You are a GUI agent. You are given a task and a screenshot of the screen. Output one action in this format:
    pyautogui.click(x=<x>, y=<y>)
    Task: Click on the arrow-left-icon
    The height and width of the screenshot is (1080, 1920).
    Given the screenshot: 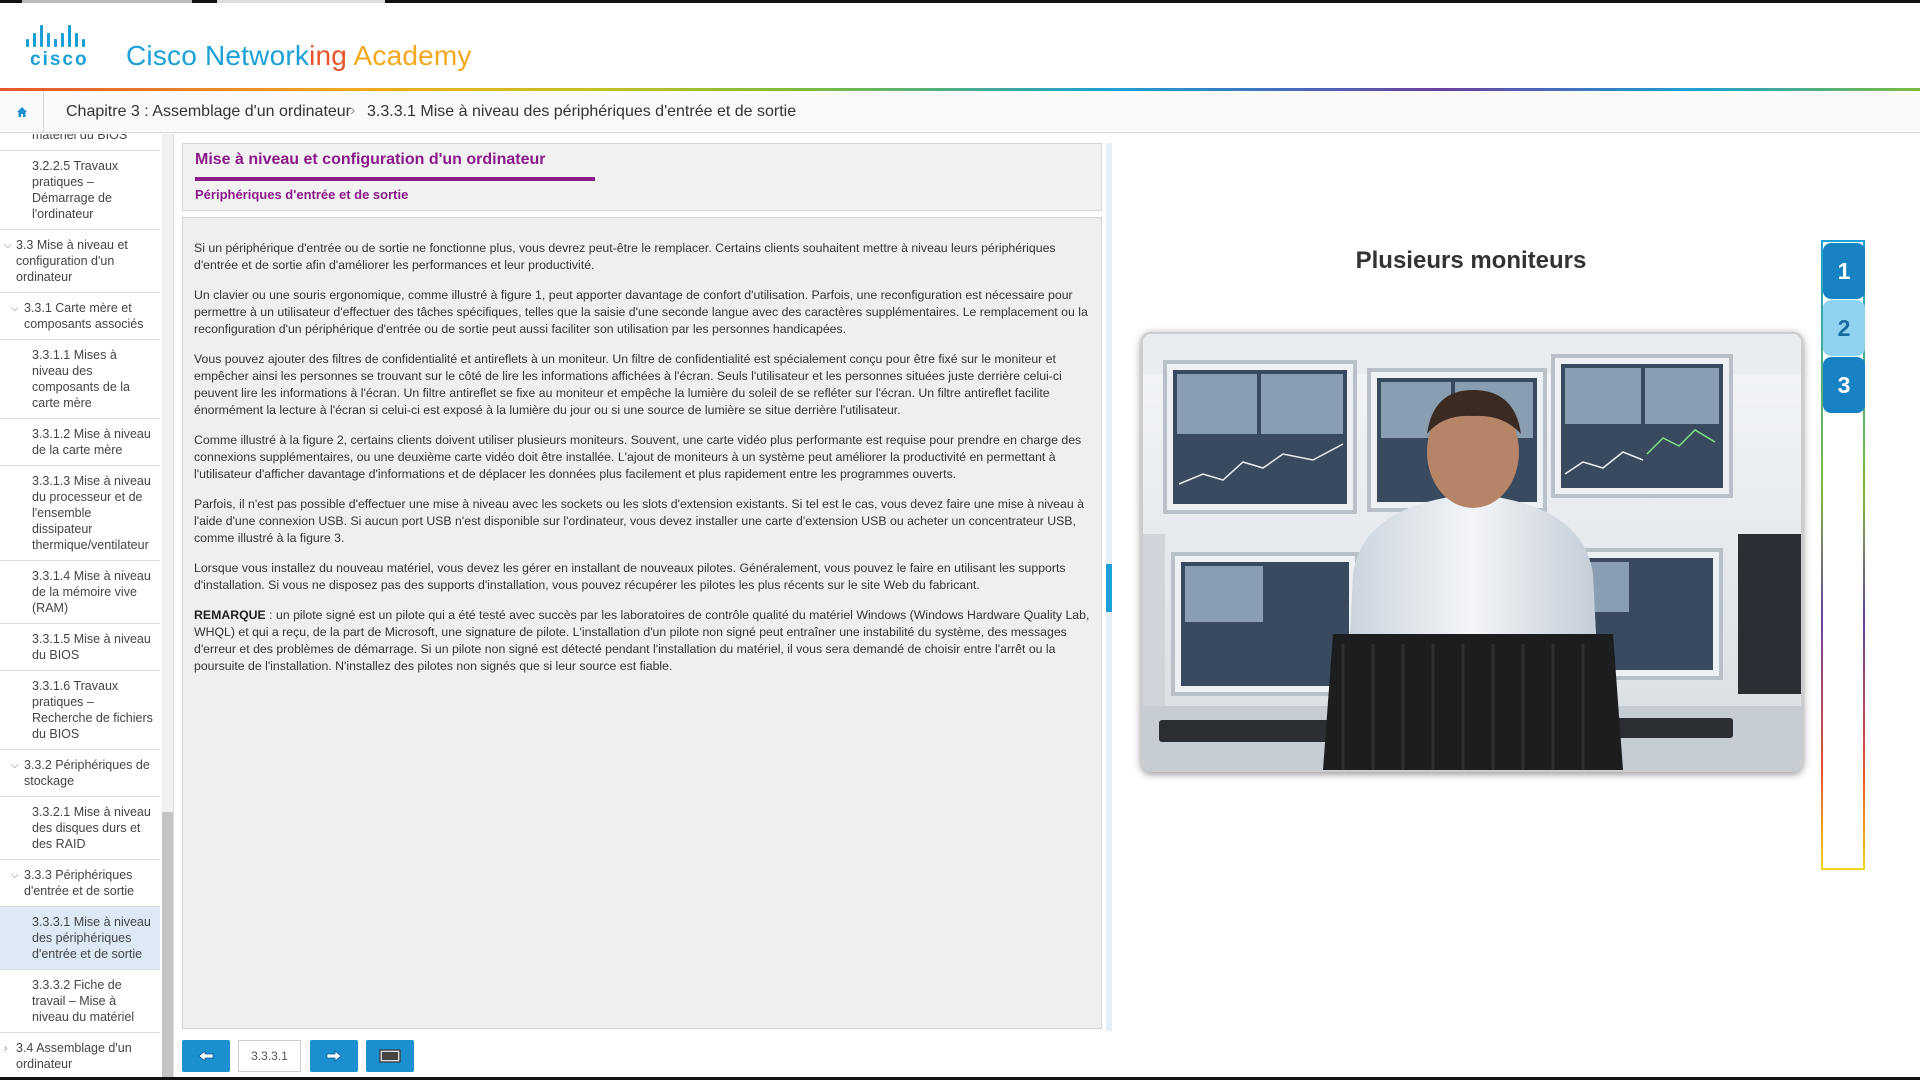 What is the action you would take?
    pyautogui.click(x=206, y=1056)
    